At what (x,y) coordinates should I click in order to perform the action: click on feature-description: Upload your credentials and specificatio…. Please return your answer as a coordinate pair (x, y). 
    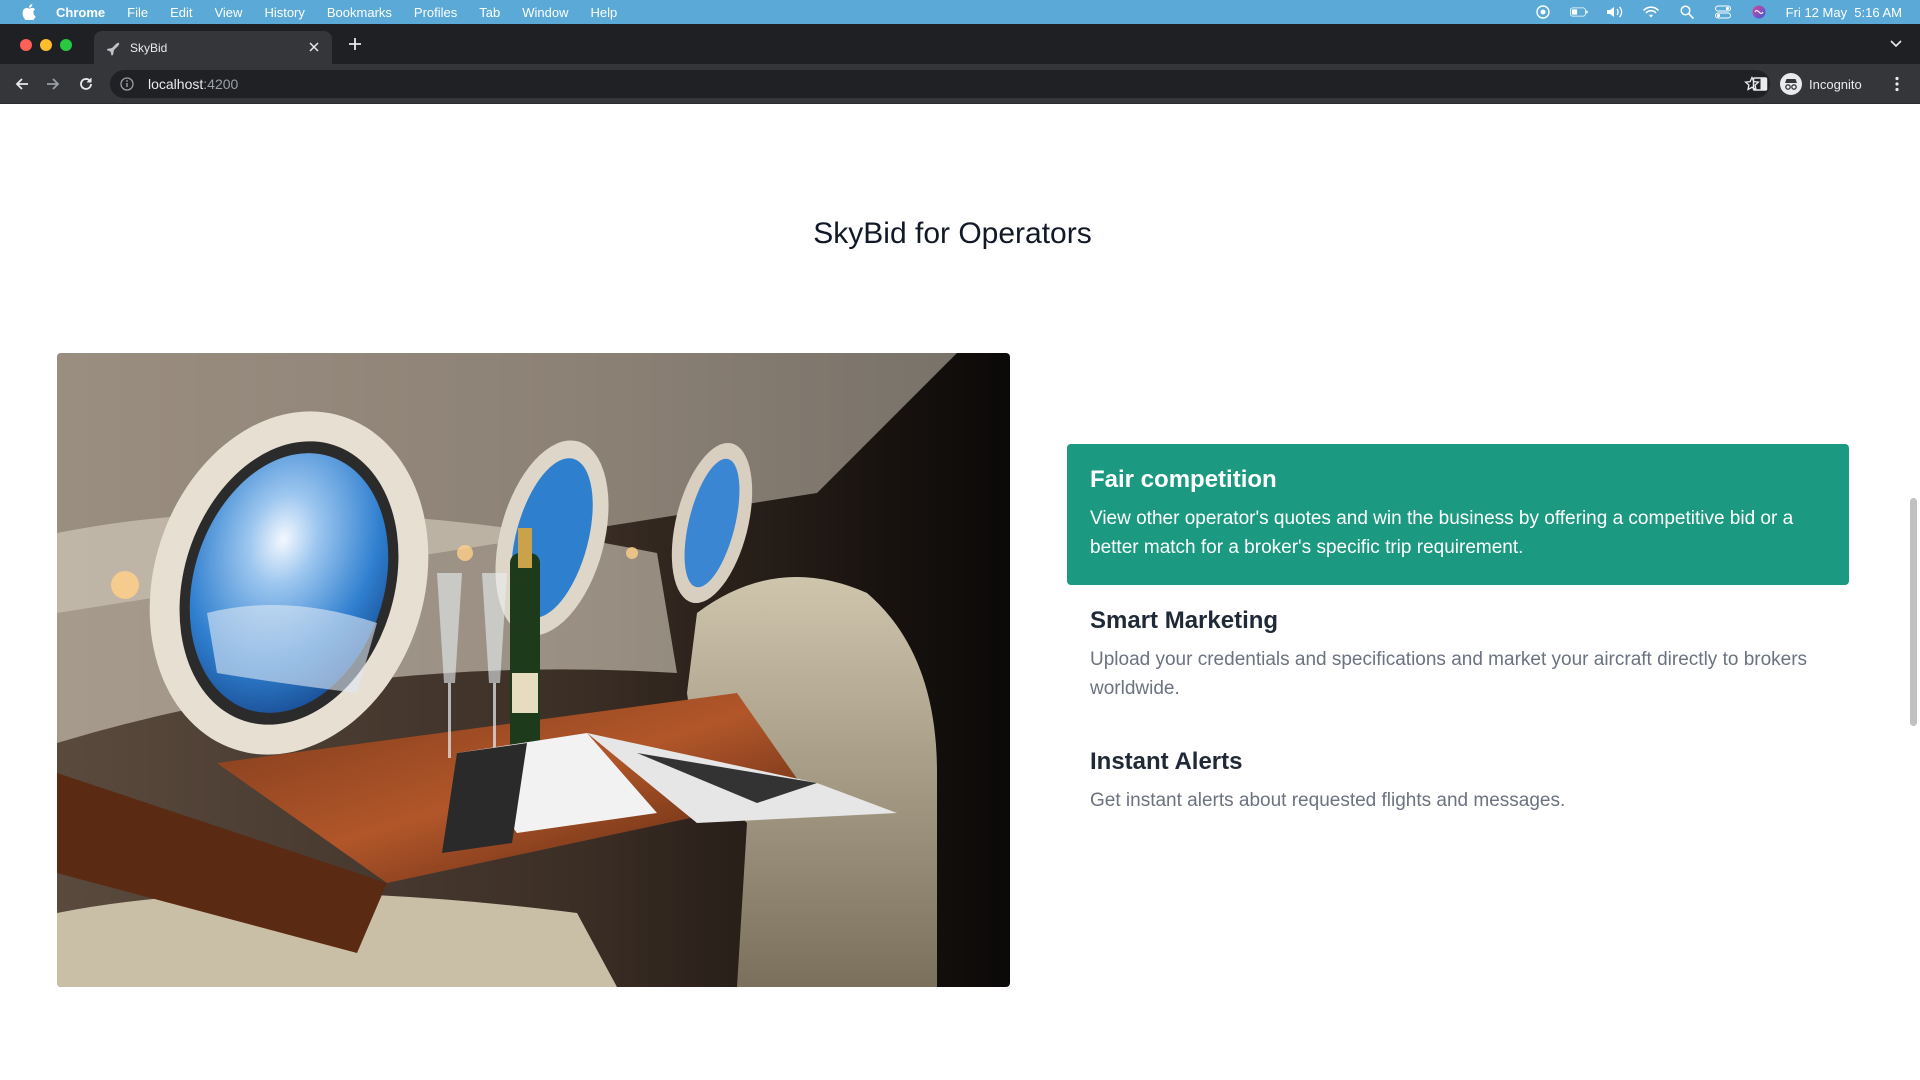
    Looking at the image, I should click on (1449, 674).